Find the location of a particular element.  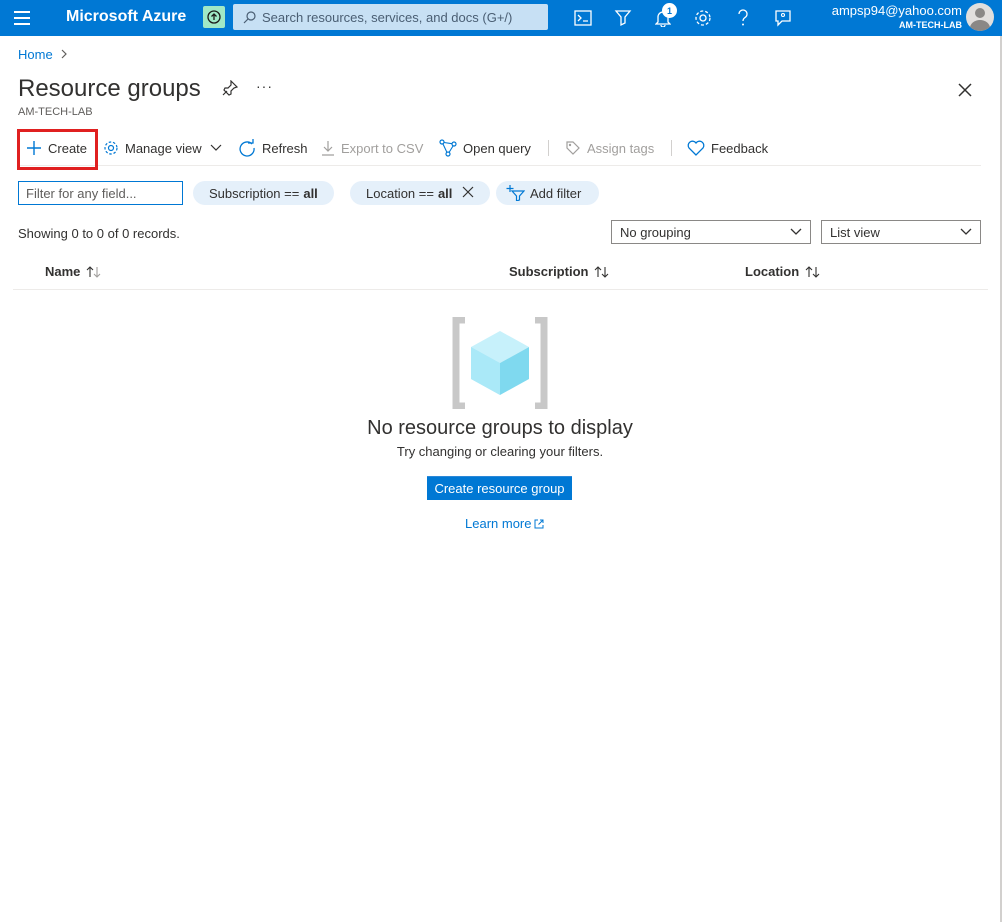

column-subscription-label: Subscription is located at coordinates (549, 271).